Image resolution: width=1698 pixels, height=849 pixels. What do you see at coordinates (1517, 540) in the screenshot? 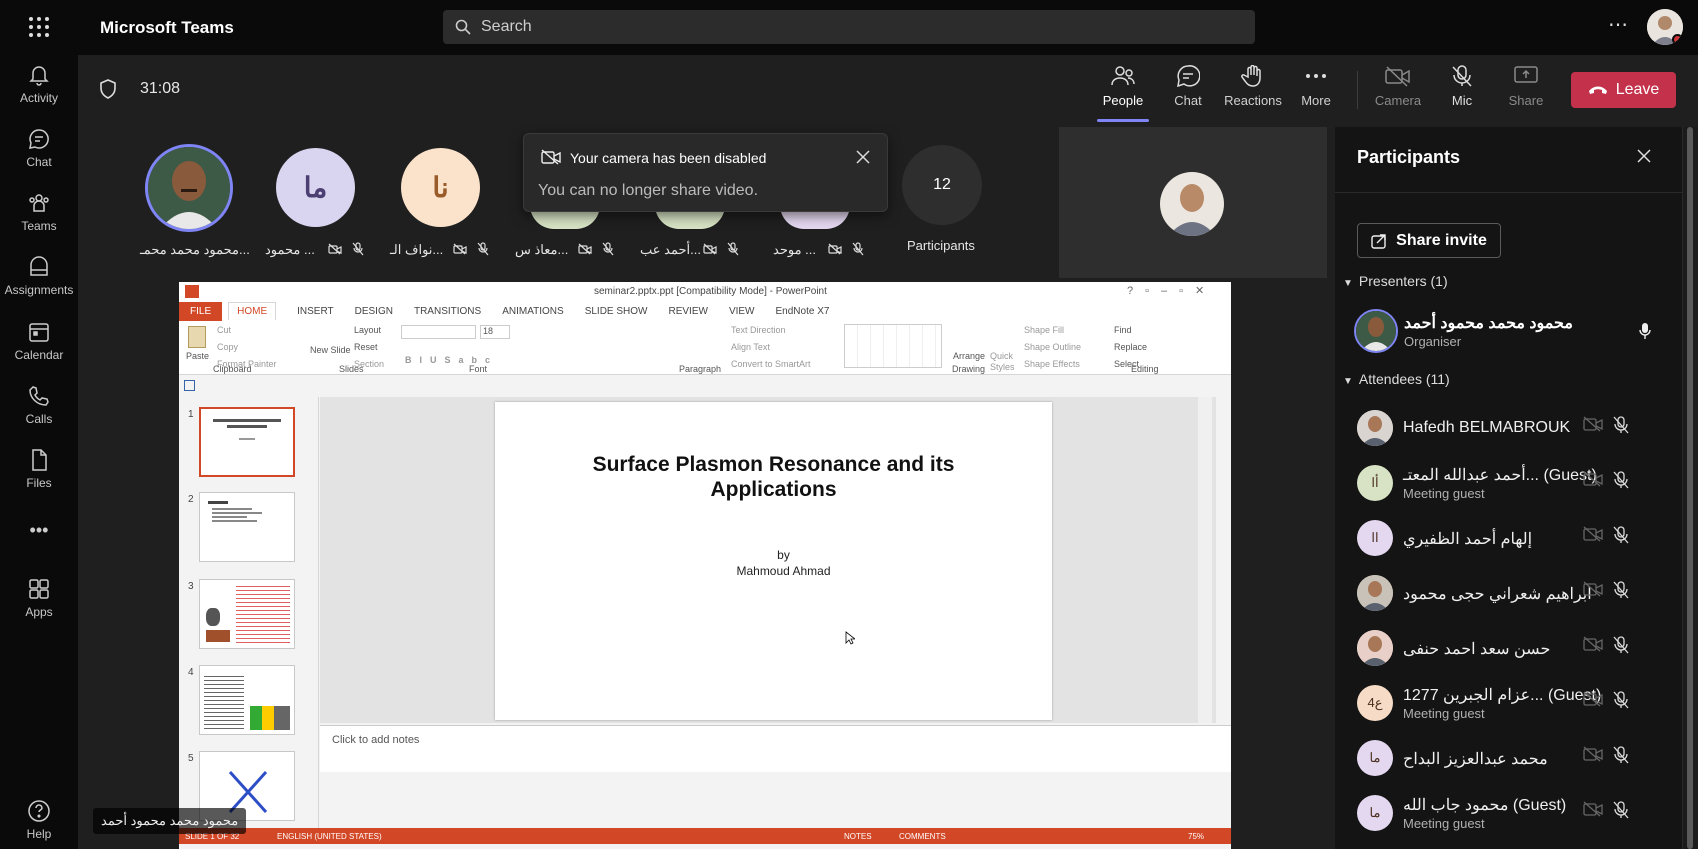
I see `attendee-row: اا إلهام أحمد الظفيري` at bounding box center [1517, 540].